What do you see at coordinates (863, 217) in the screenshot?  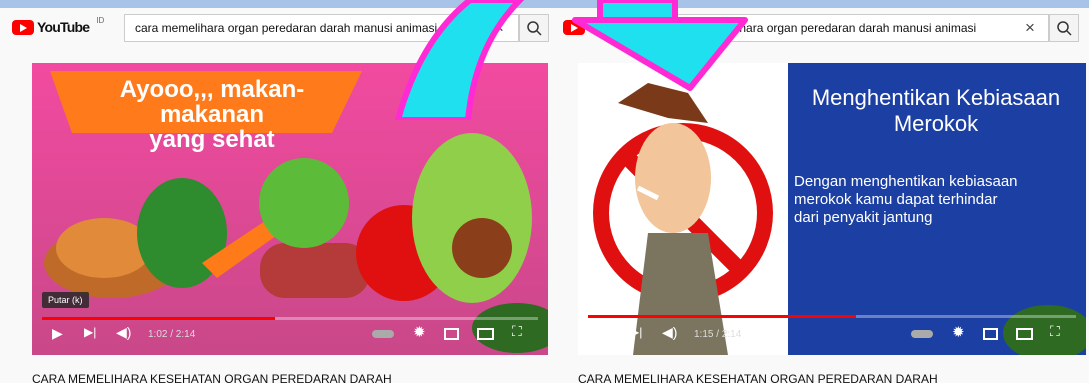 I see `body-line-3: dari penyakit jantung` at bounding box center [863, 217].